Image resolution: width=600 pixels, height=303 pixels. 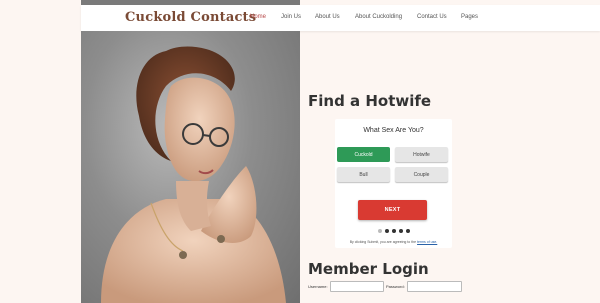 What do you see at coordinates (378, 17) in the screenshot?
I see `nav-item-about-cuckolding: About Cuckolding` at bounding box center [378, 17].